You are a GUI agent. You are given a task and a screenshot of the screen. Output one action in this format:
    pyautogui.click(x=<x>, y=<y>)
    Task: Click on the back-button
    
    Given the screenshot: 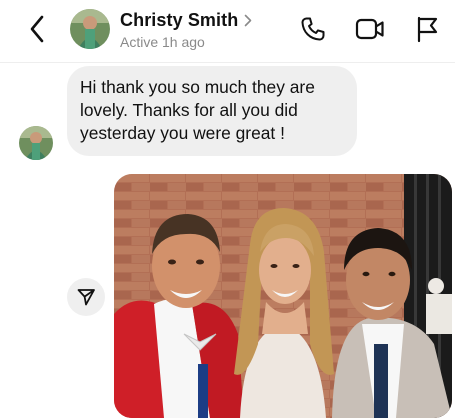 What is the action you would take?
    pyautogui.click(x=37, y=29)
    